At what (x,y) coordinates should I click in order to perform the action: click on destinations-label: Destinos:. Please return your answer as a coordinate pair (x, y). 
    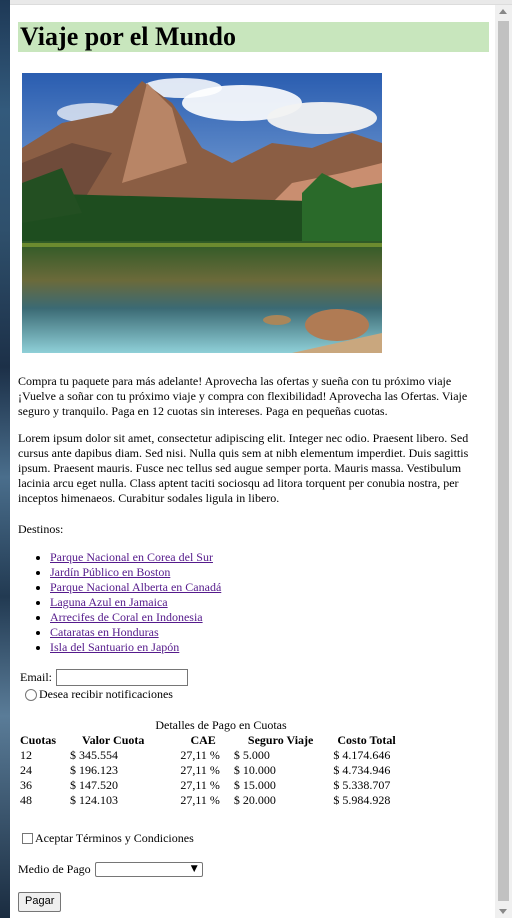
    Looking at the image, I should click on (41, 529).